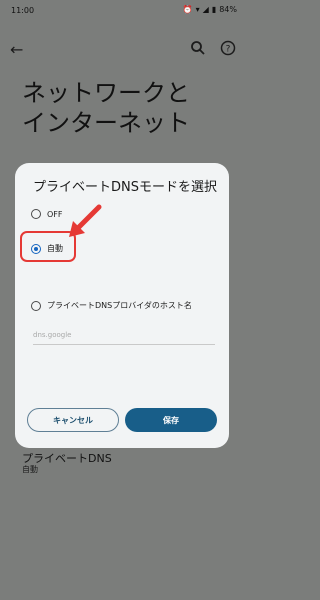 This screenshot has height=600, width=320. I want to click on radio-option-hostname: プライベートDNSプロバイダのホスト名, so click(111, 305).